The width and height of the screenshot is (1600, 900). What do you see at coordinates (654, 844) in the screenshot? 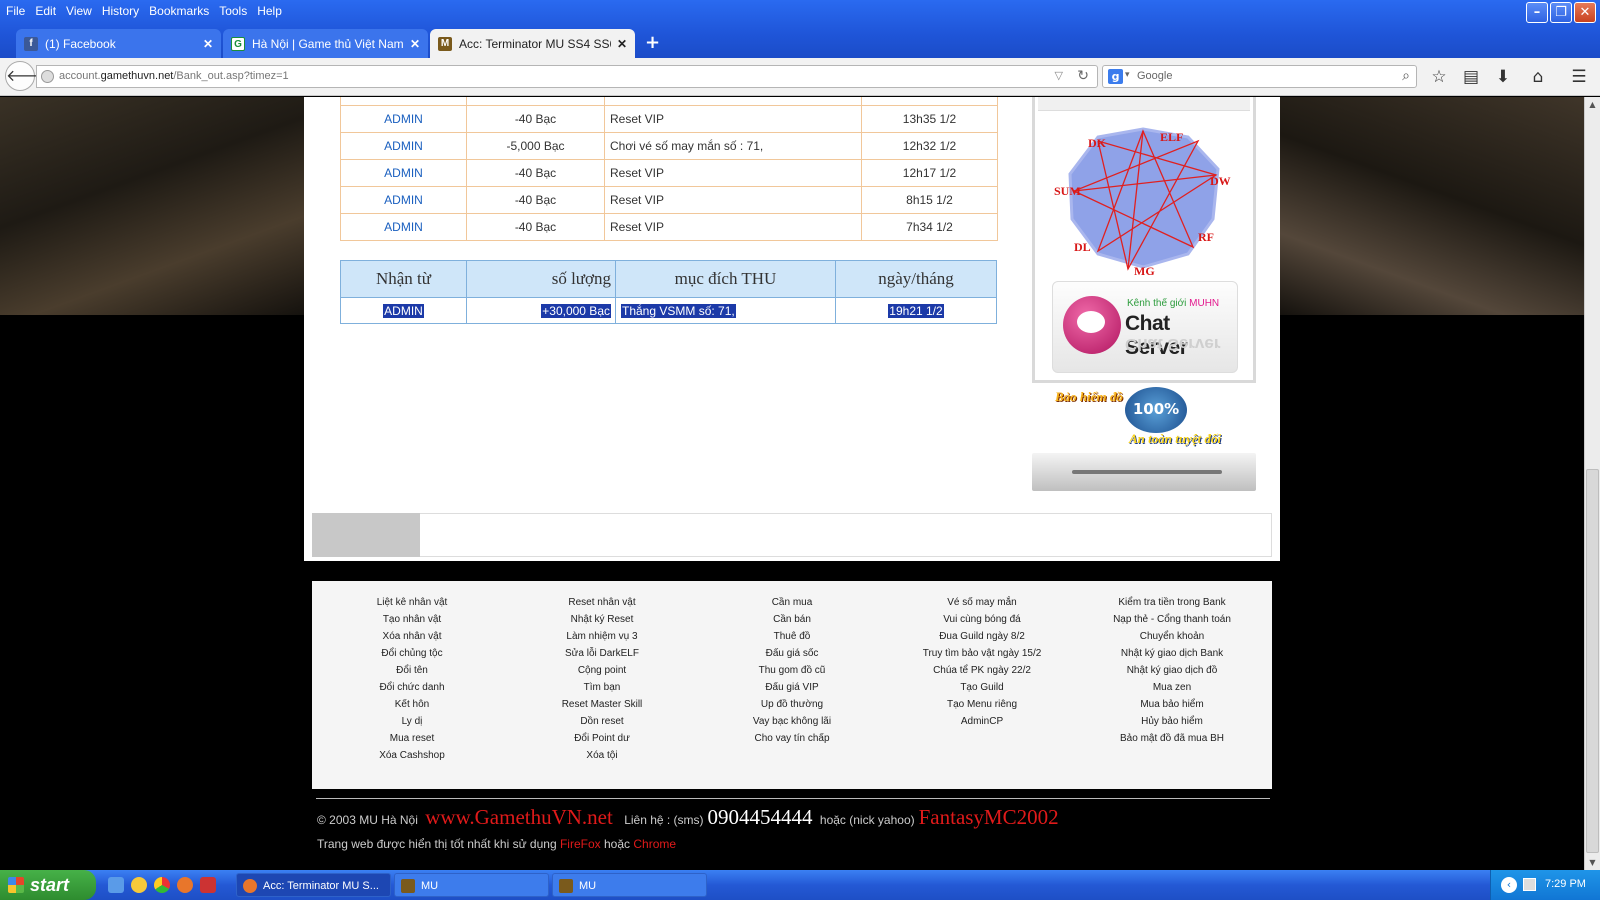
I see `chrome-link: Chrome` at bounding box center [654, 844].